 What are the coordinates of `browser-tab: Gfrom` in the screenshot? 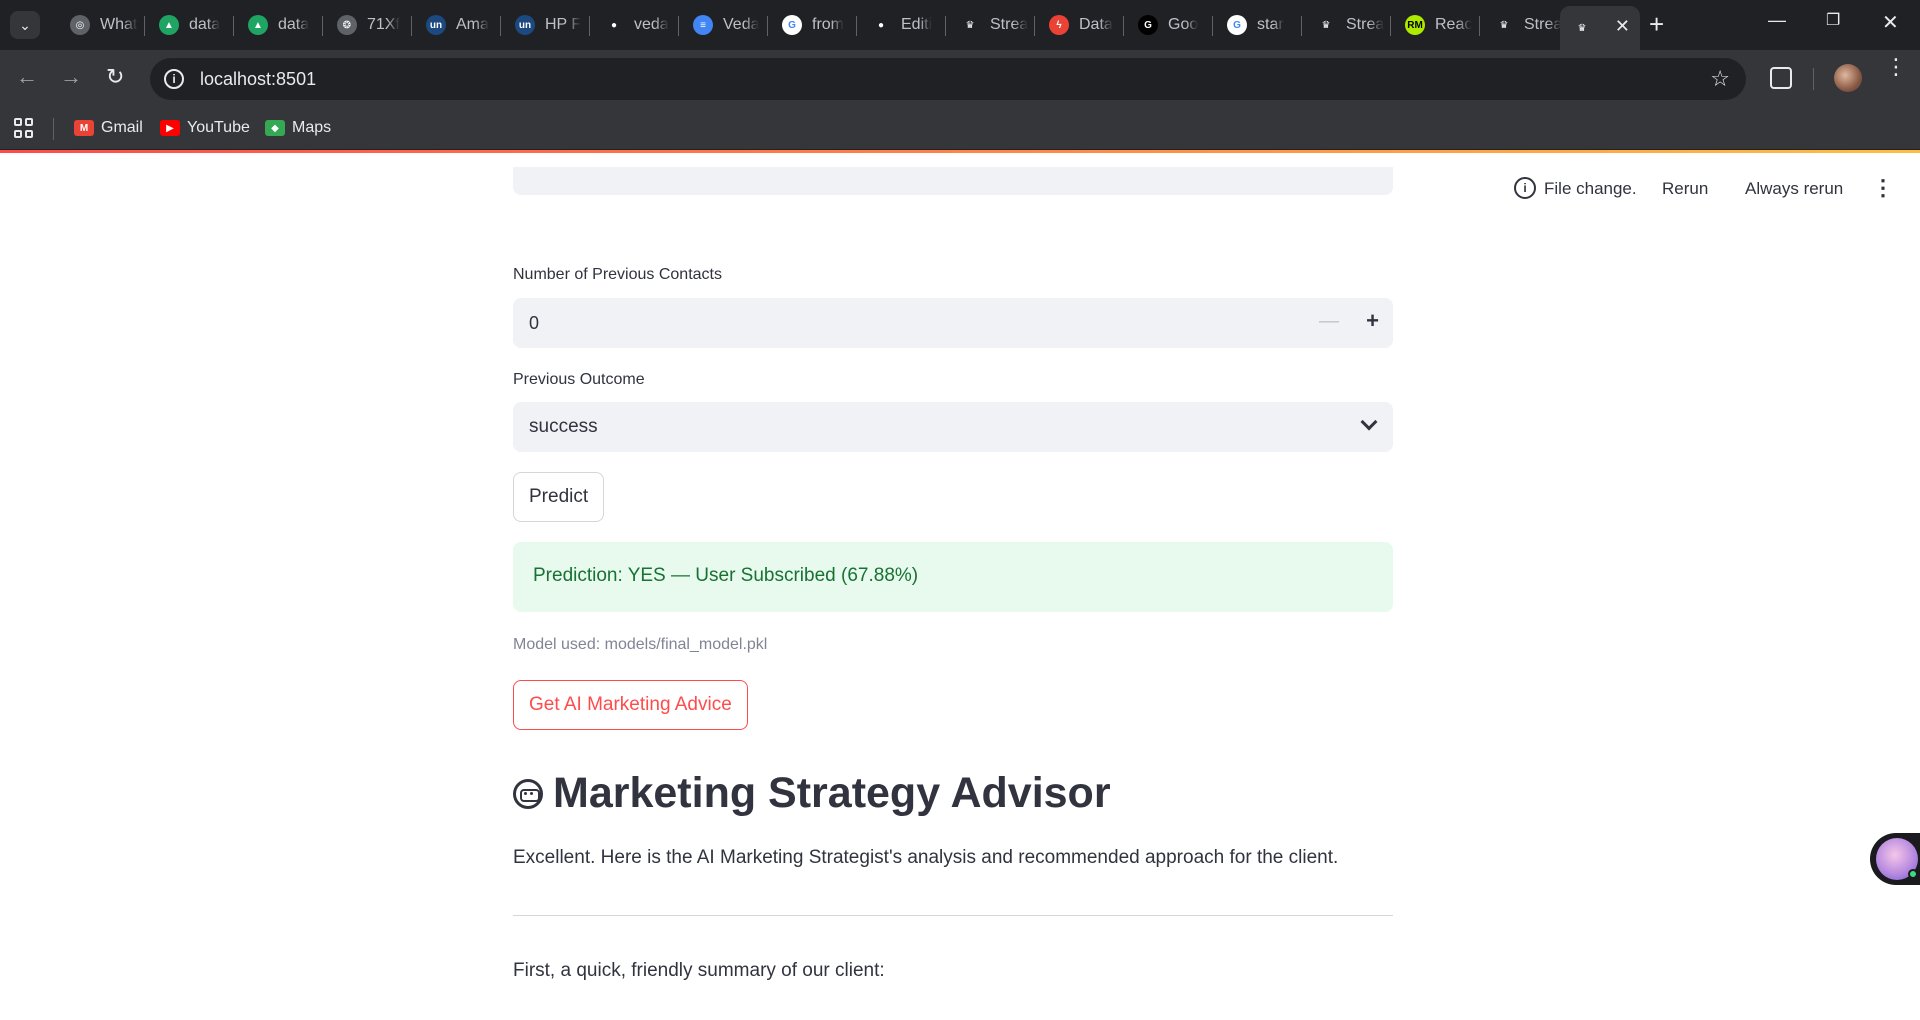 It's located at (814, 25).